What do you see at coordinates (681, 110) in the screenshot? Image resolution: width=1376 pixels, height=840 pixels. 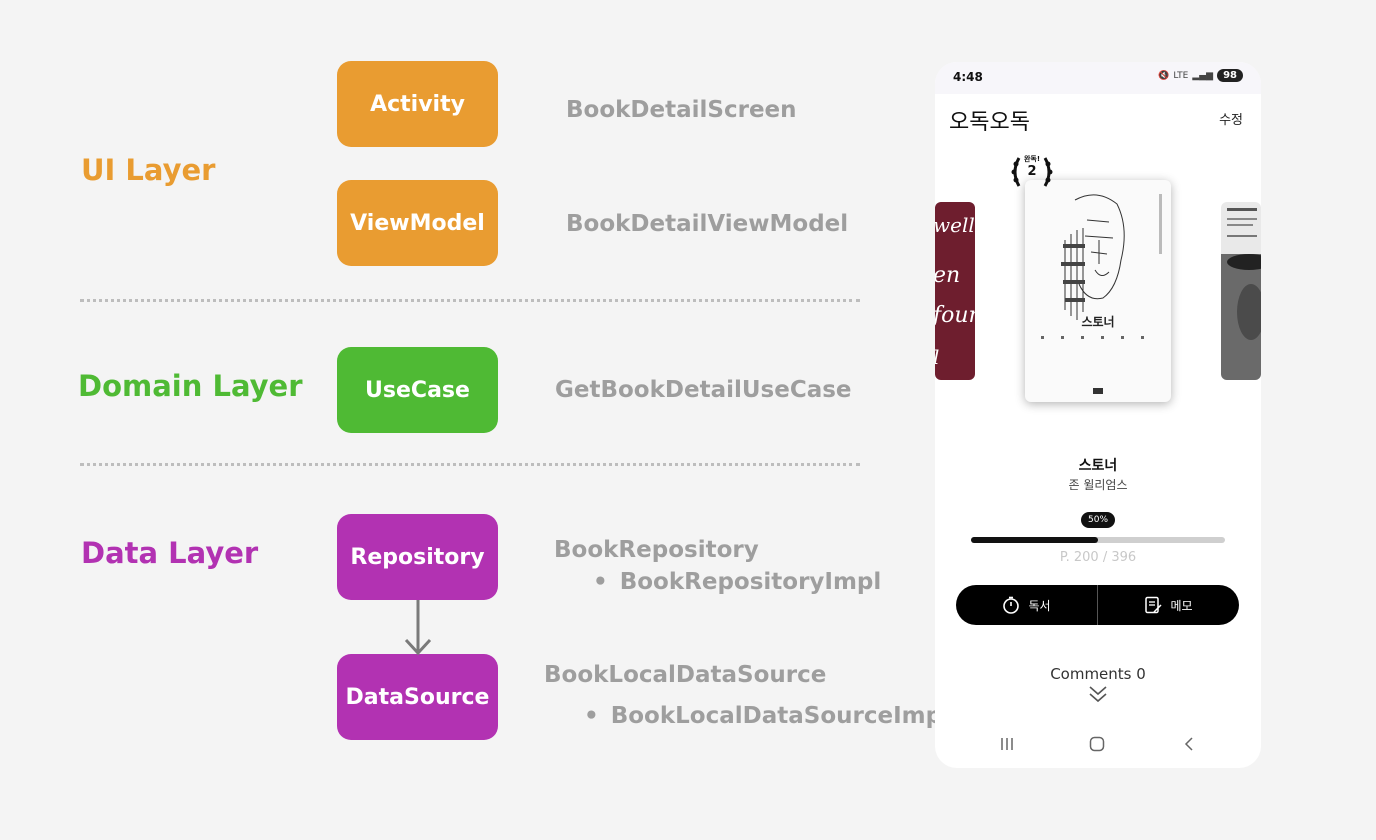 I see `class-screen: BookDetailScreen` at bounding box center [681, 110].